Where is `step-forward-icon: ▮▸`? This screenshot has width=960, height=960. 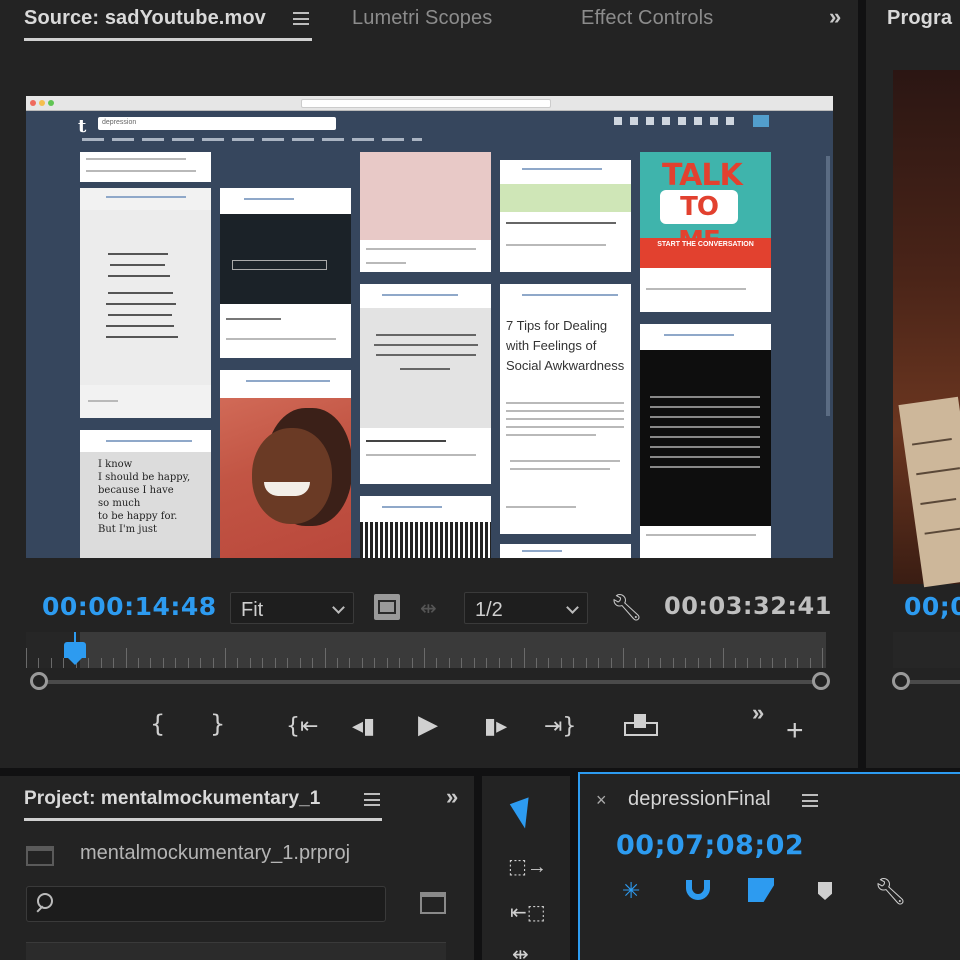
step-forward-icon: ▮▸ is located at coordinates (495, 726).